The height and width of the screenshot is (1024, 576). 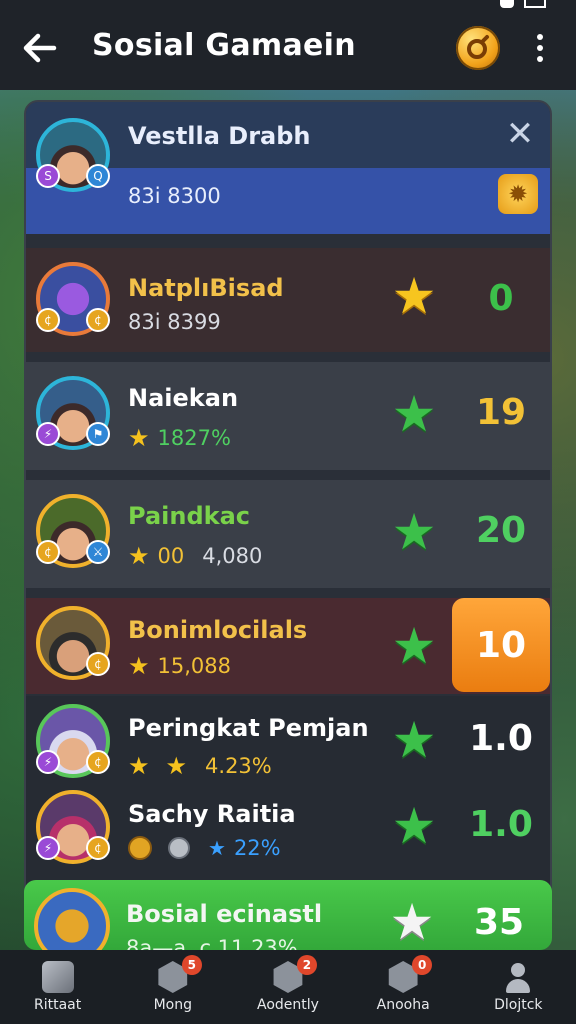 What do you see at coordinates (288, 168) in the screenshot?
I see `top-player-row: S Q Vestlla Drabh 83i 8300 ✕ ✹` at bounding box center [288, 168].